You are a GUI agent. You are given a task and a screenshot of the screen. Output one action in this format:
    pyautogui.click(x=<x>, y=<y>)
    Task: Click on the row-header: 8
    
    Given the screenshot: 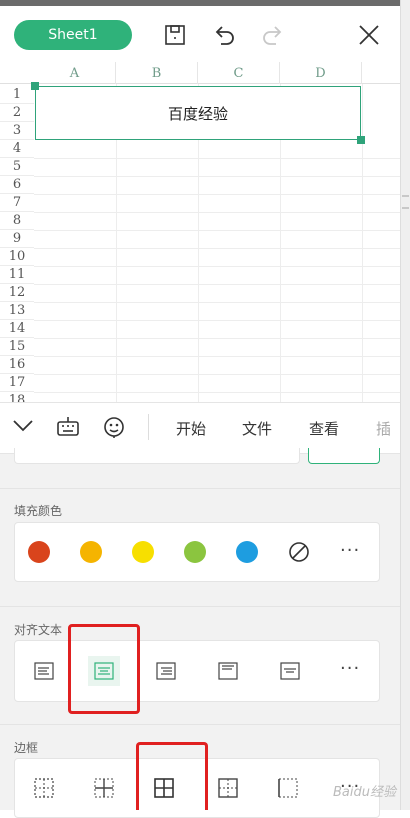 What is the action you would take?
    pyautogui.click(x=17, y=221)
    